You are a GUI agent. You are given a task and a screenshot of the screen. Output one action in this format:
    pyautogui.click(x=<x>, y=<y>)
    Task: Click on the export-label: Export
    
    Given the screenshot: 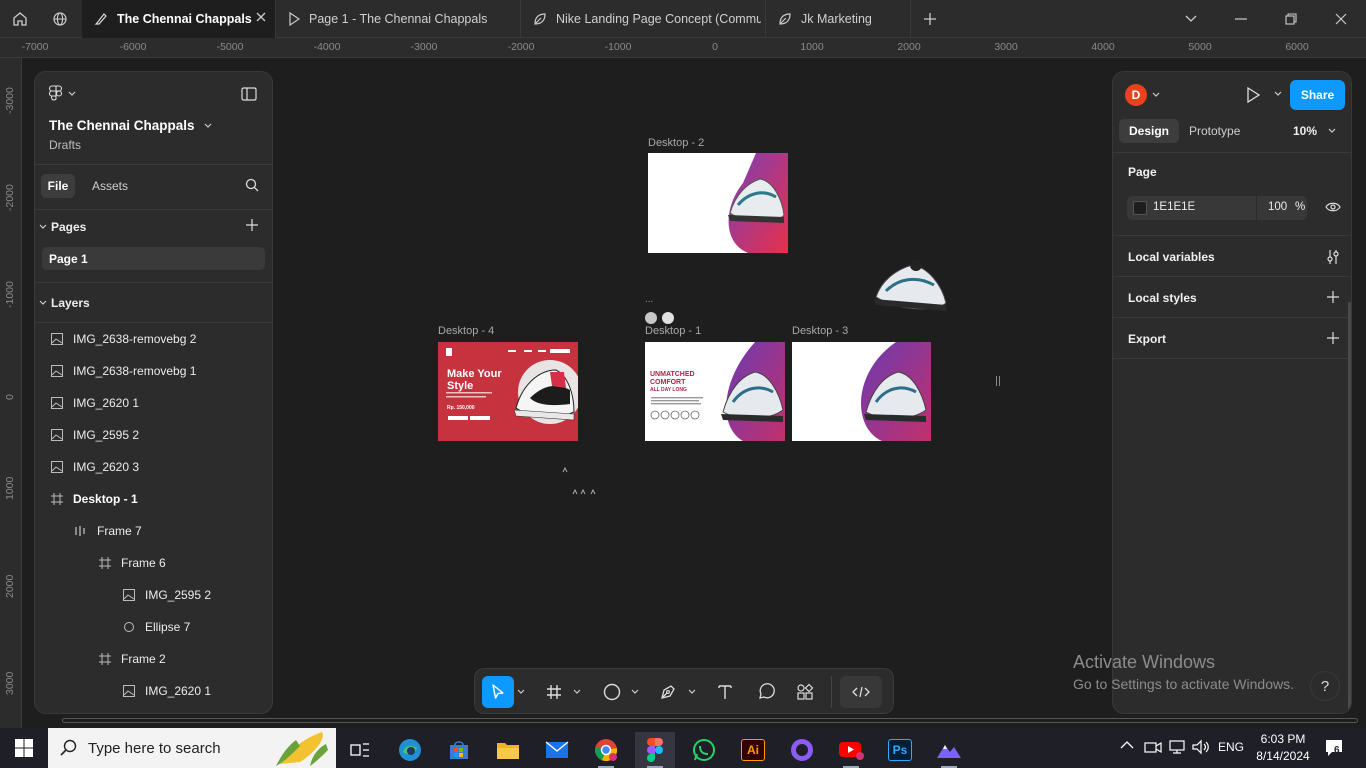 What is the action you would take?
    pyautogui.click(x=1147, y=339)
    